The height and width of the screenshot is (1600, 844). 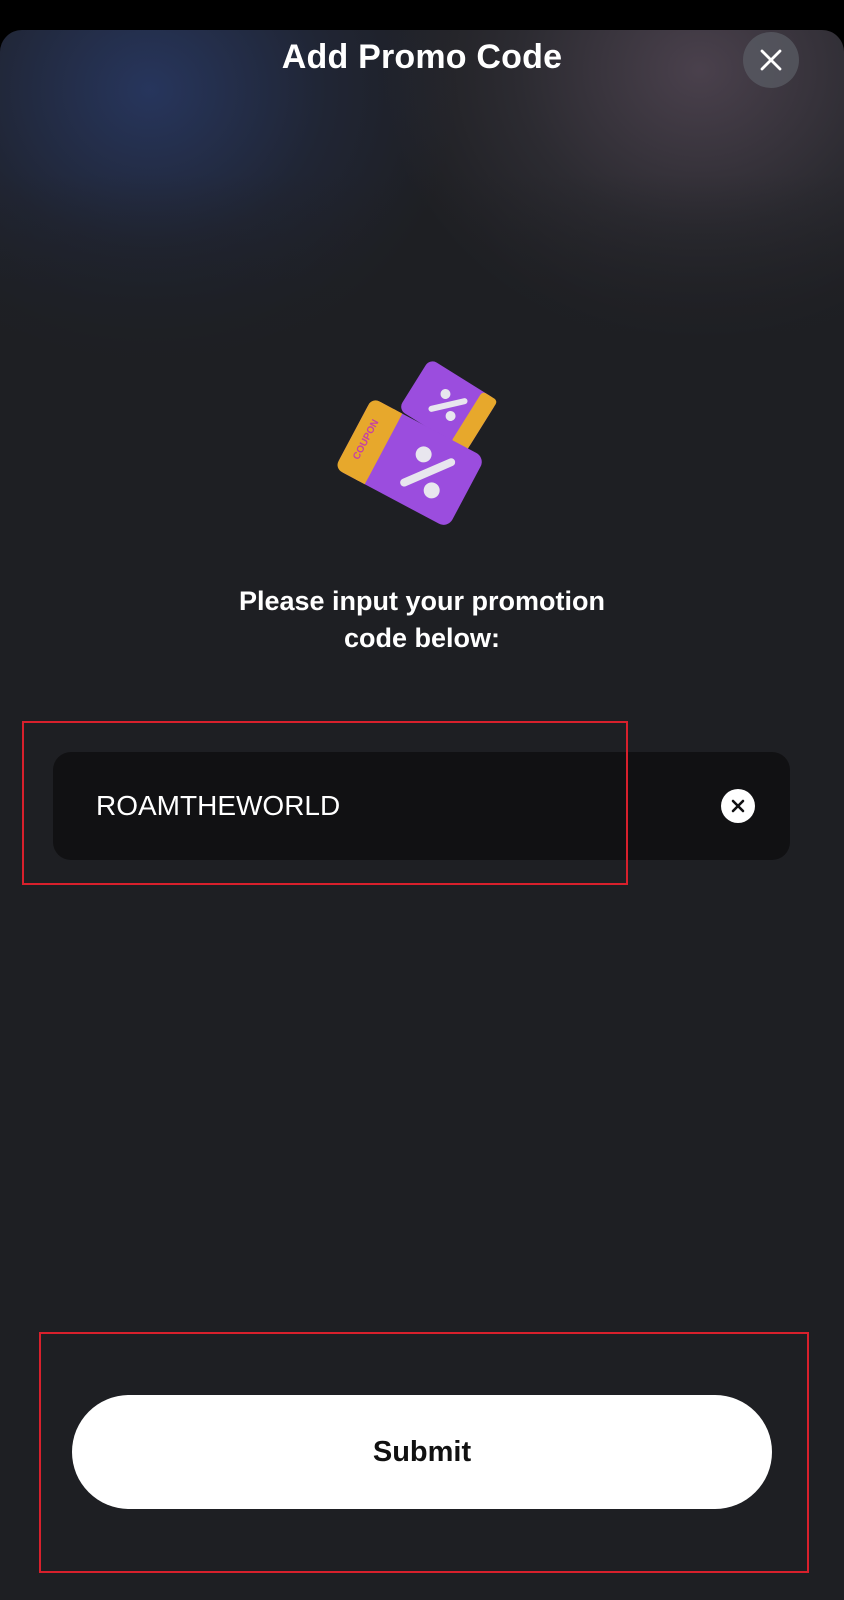 I want to click on coupon-icon: COUPON, so click(x=417, y=443).